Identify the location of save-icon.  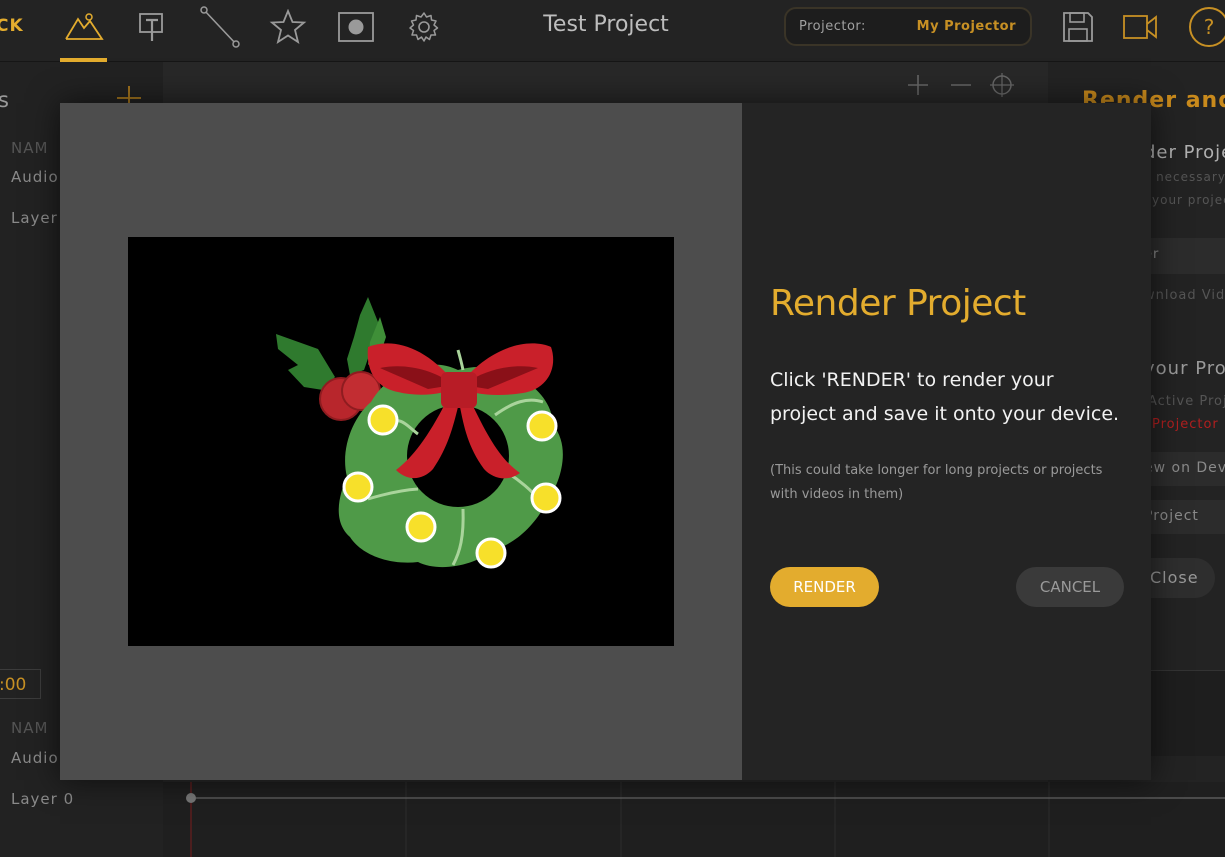
(1078, 27).